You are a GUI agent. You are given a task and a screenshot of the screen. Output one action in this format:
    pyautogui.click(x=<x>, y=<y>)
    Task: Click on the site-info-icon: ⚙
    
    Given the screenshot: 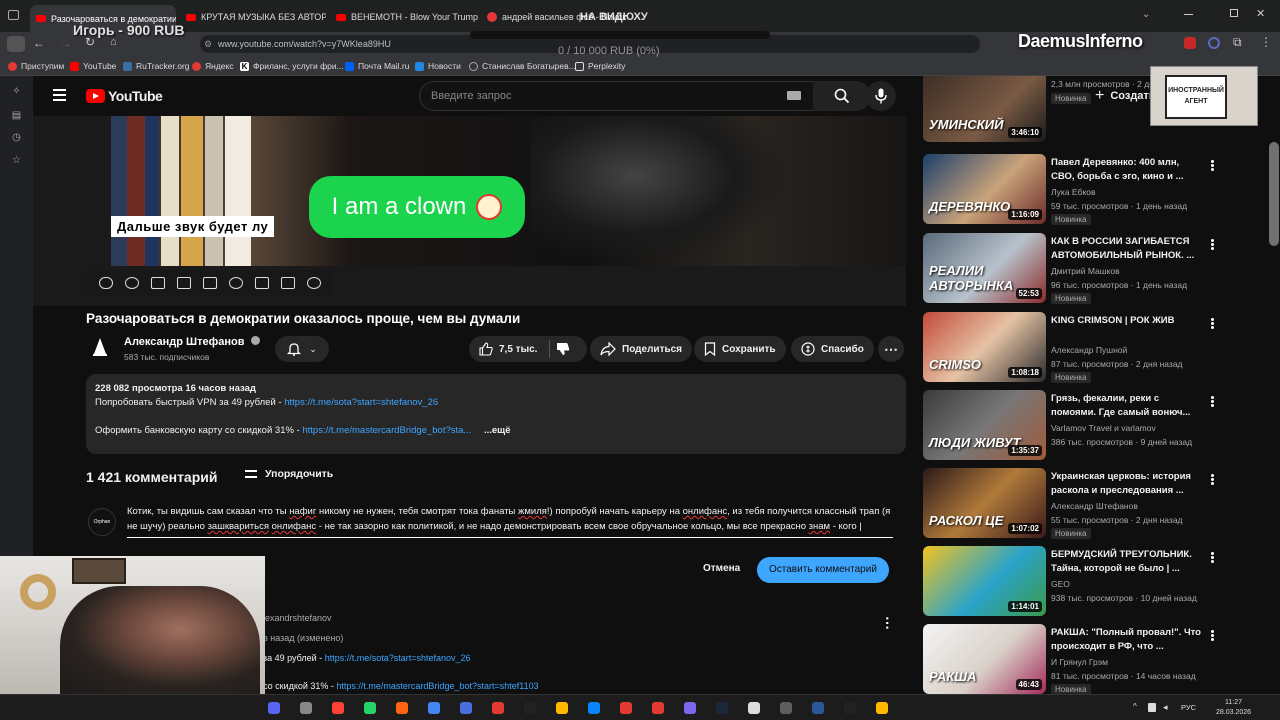 What is the action you would take?
    pyautogui.click(x=208, y=44)
    